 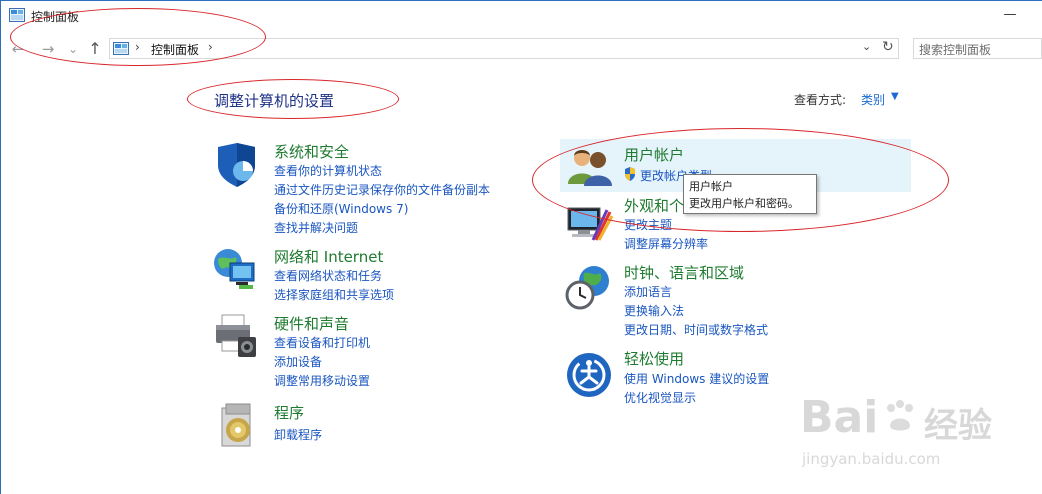 What do you see at coordinates (95, 49) in the screenshot?
I see `up-button: ↑` at bounding box center [95, 49].